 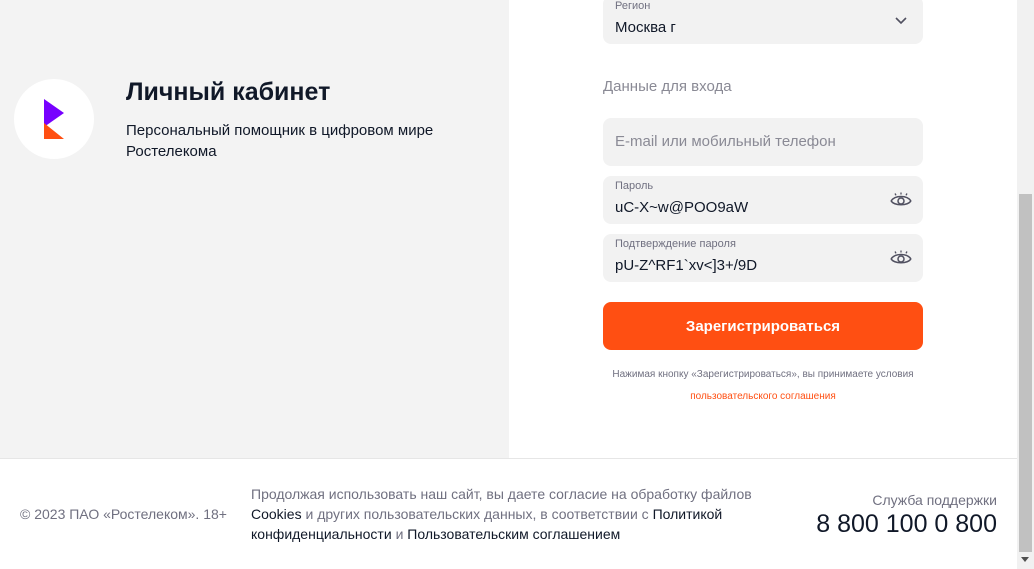 What do you see at coordinates (123, 514) in the screenshot?
I see `copyright: © 2023 ПАО «Ростелеком». 18+` at bounding box center [123, 514].